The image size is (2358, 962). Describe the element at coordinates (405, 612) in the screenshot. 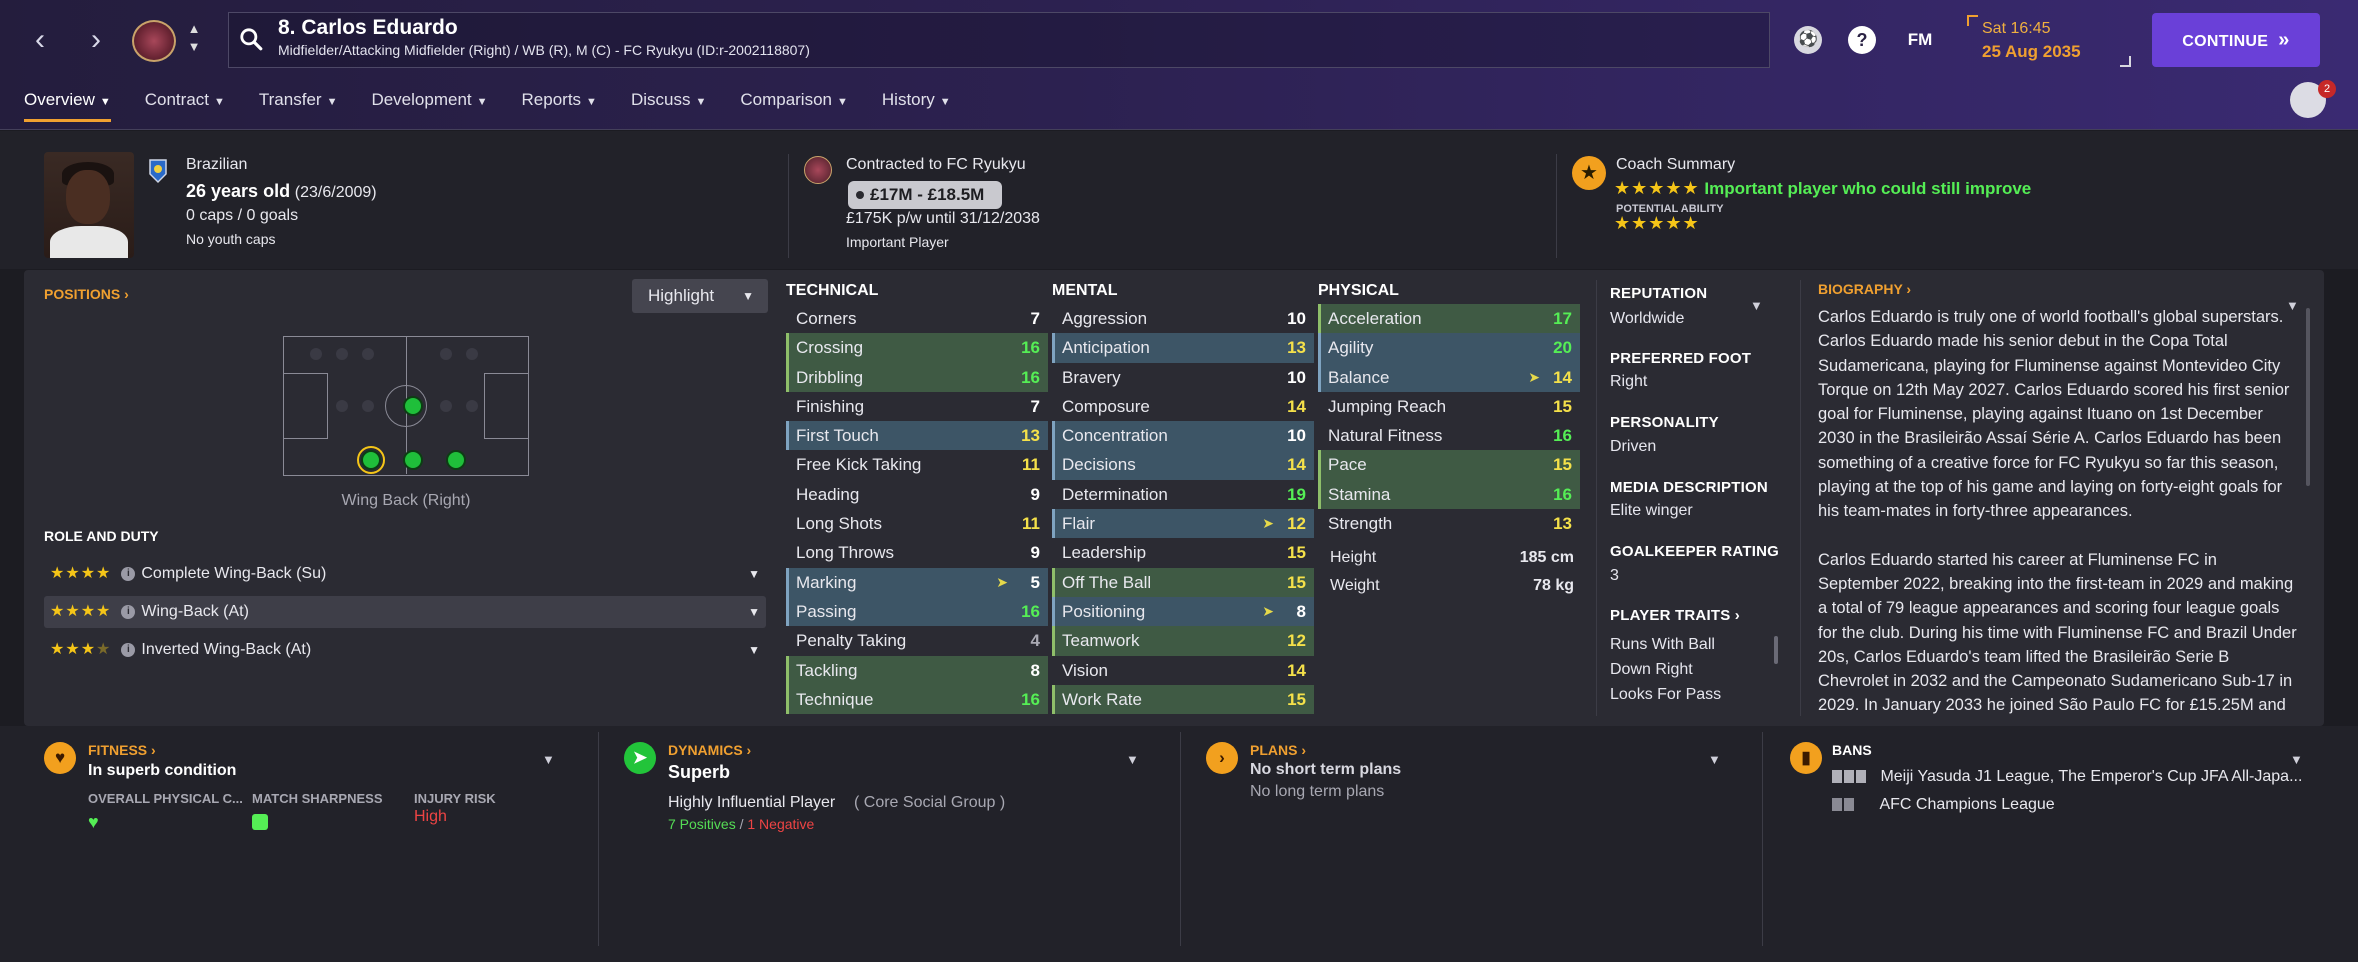

I see `role-row: ★★★★ i Wing-Back (At) ▼` at that location.